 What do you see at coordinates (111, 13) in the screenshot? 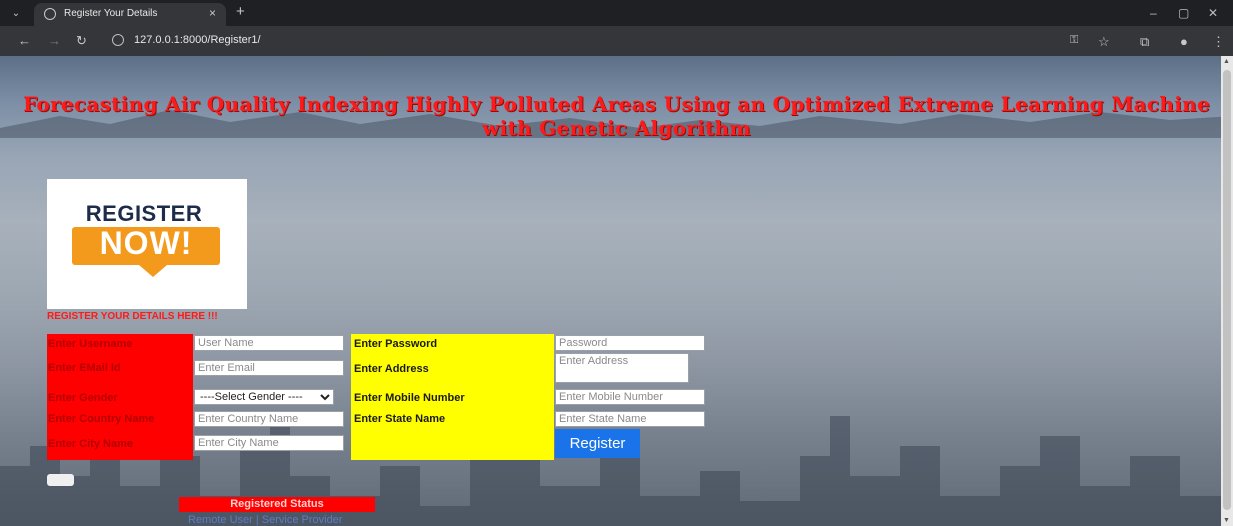
I see `tab-title: Register Your Details` at bounding box center [111, 13].